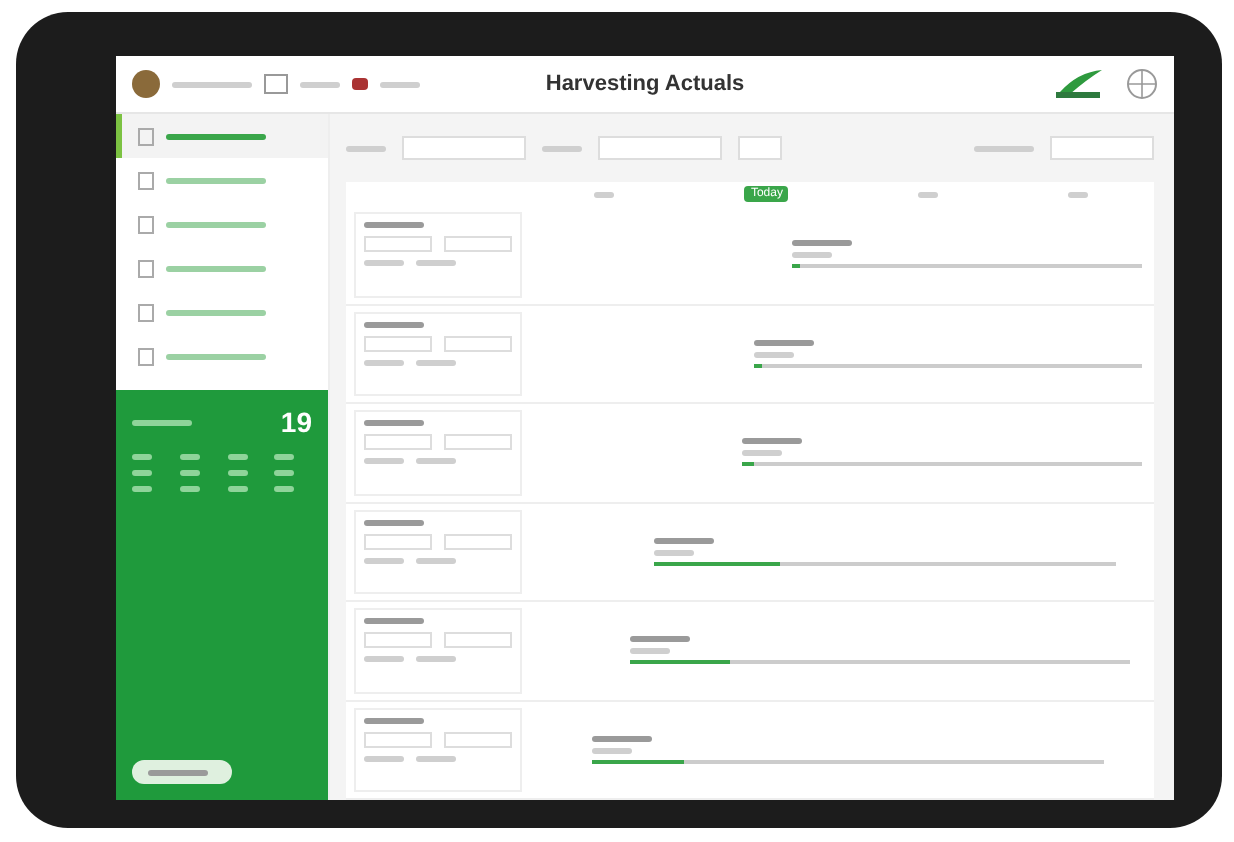 The image size is (1234, 842). I want to click on logo-icon, so click(146, 84).